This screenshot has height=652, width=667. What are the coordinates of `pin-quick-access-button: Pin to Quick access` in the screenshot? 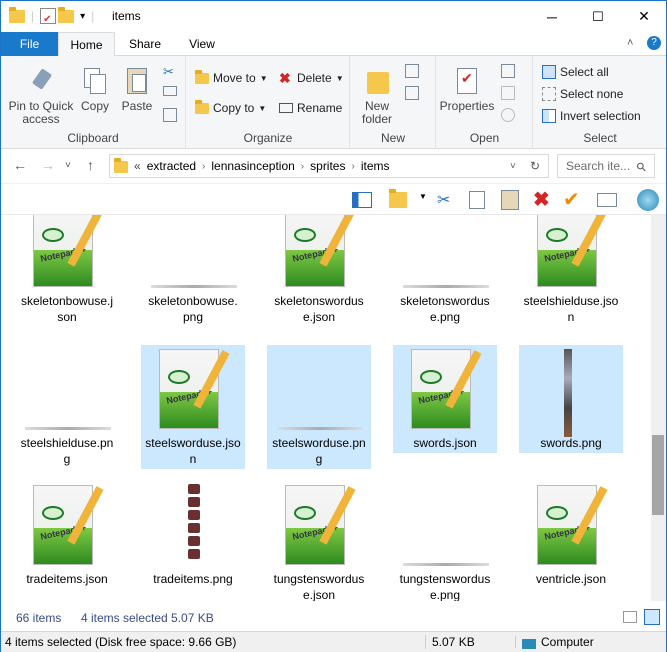 It's located at (41, 96).